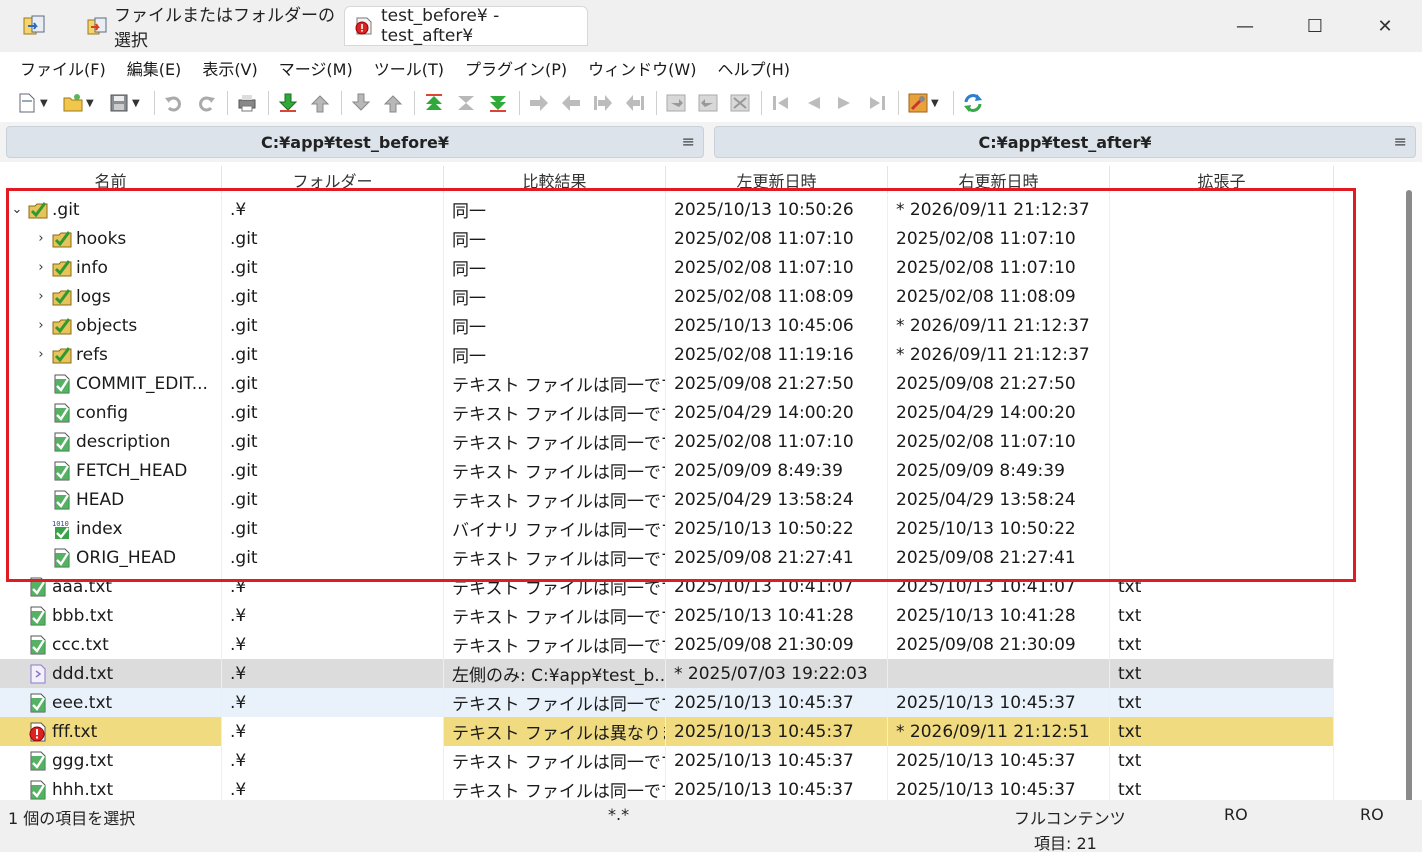 The height and width of the screenshot is (852, 1422). What do you see at coordinates (753, 68) in the screenshot?
I see `menu-help: ヘルプ(H)` at bounding box center [753, 68].